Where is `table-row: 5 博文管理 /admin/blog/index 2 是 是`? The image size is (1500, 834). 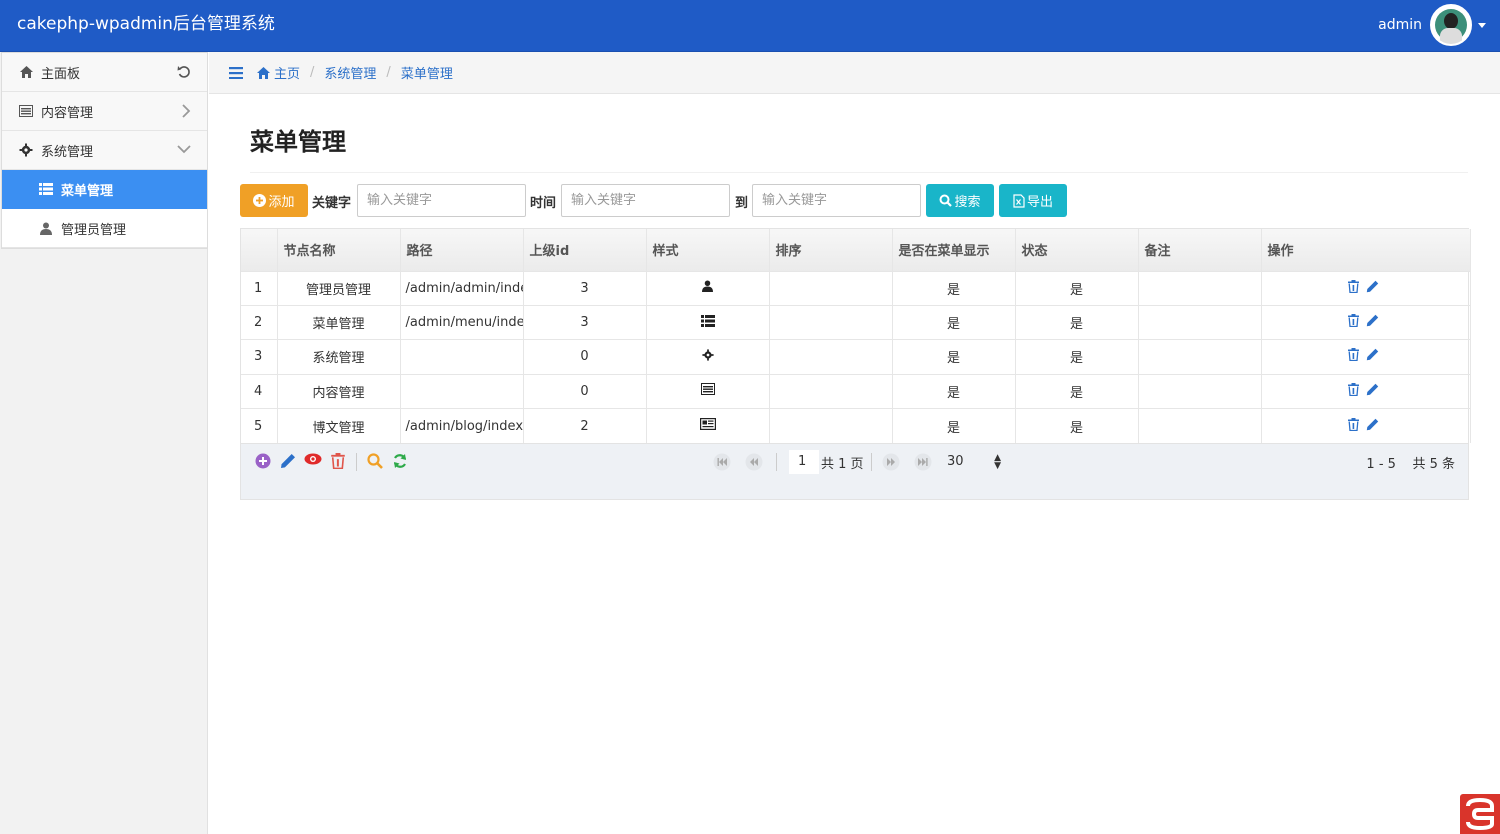
table-row: 5 博文管理 /admin/blog/index 2 是 是 is located at coordinates (856, 425).